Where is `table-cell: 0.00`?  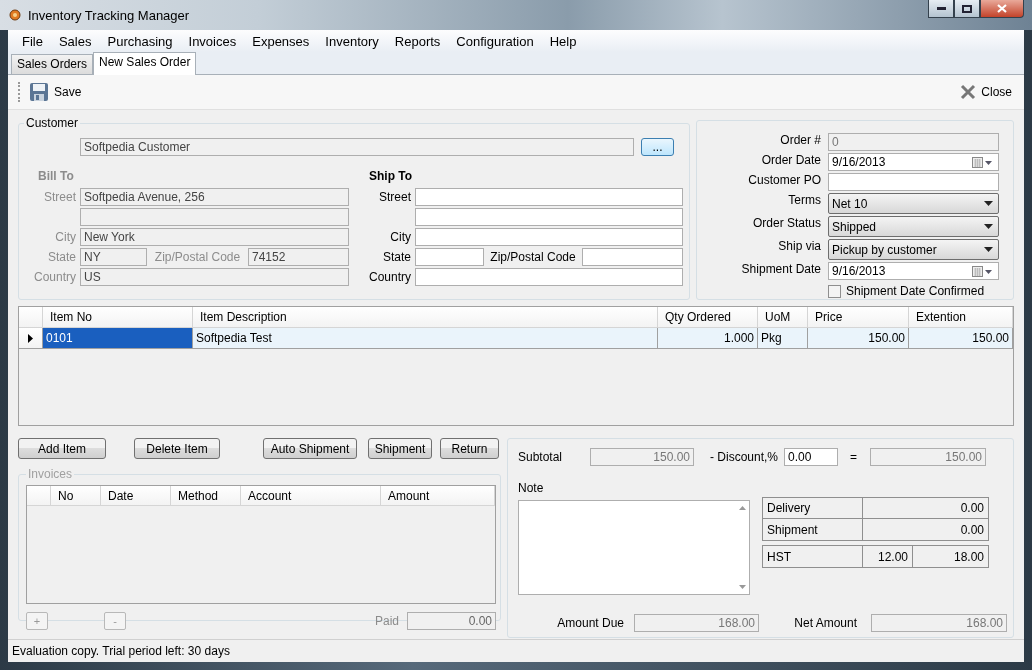
table-cell: 0.00 is located at coordinates (925, 508).